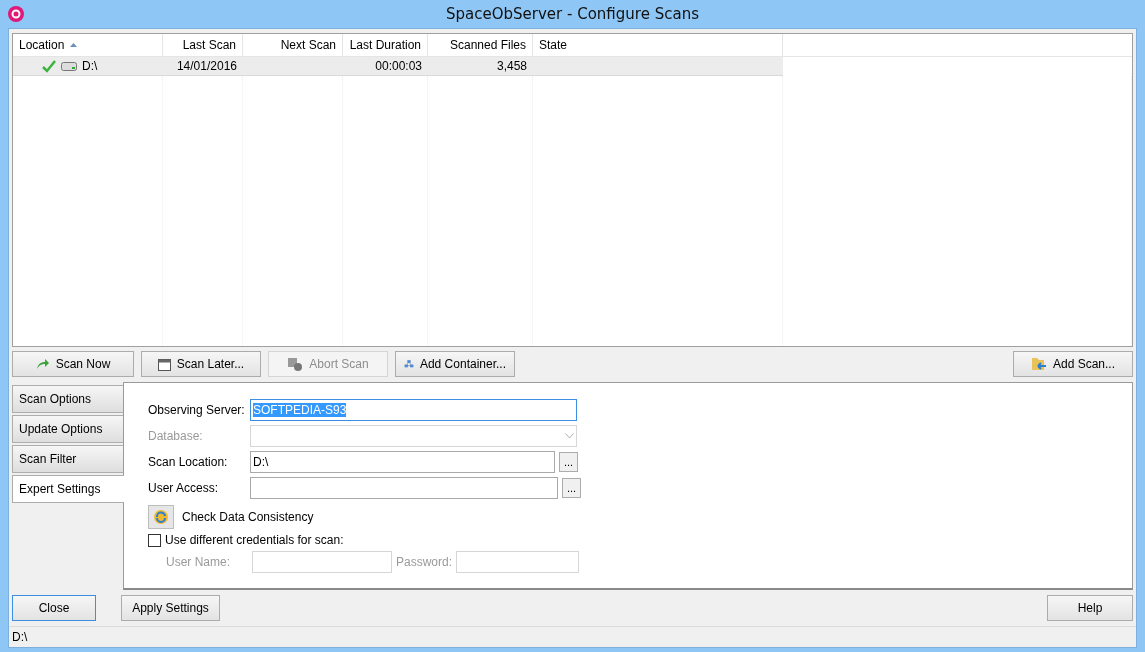 The image size is (1145, 652). What do you see at coordinates (480, 66) in the screenshot?
I see `table-cell: 3,458` at bounding box center [480, 66].